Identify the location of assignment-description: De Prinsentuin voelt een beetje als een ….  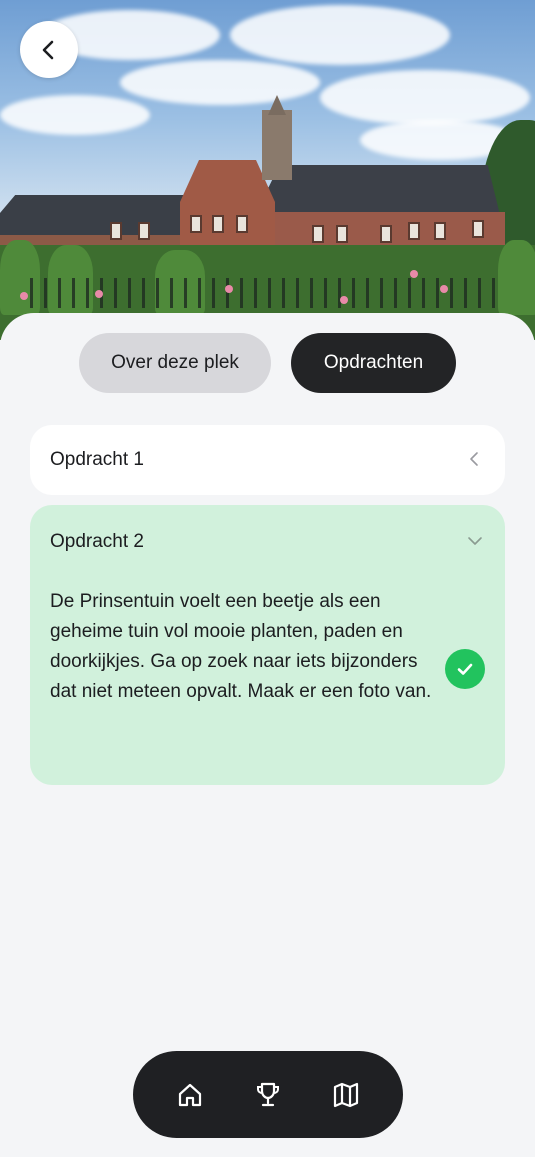
(241, 646).